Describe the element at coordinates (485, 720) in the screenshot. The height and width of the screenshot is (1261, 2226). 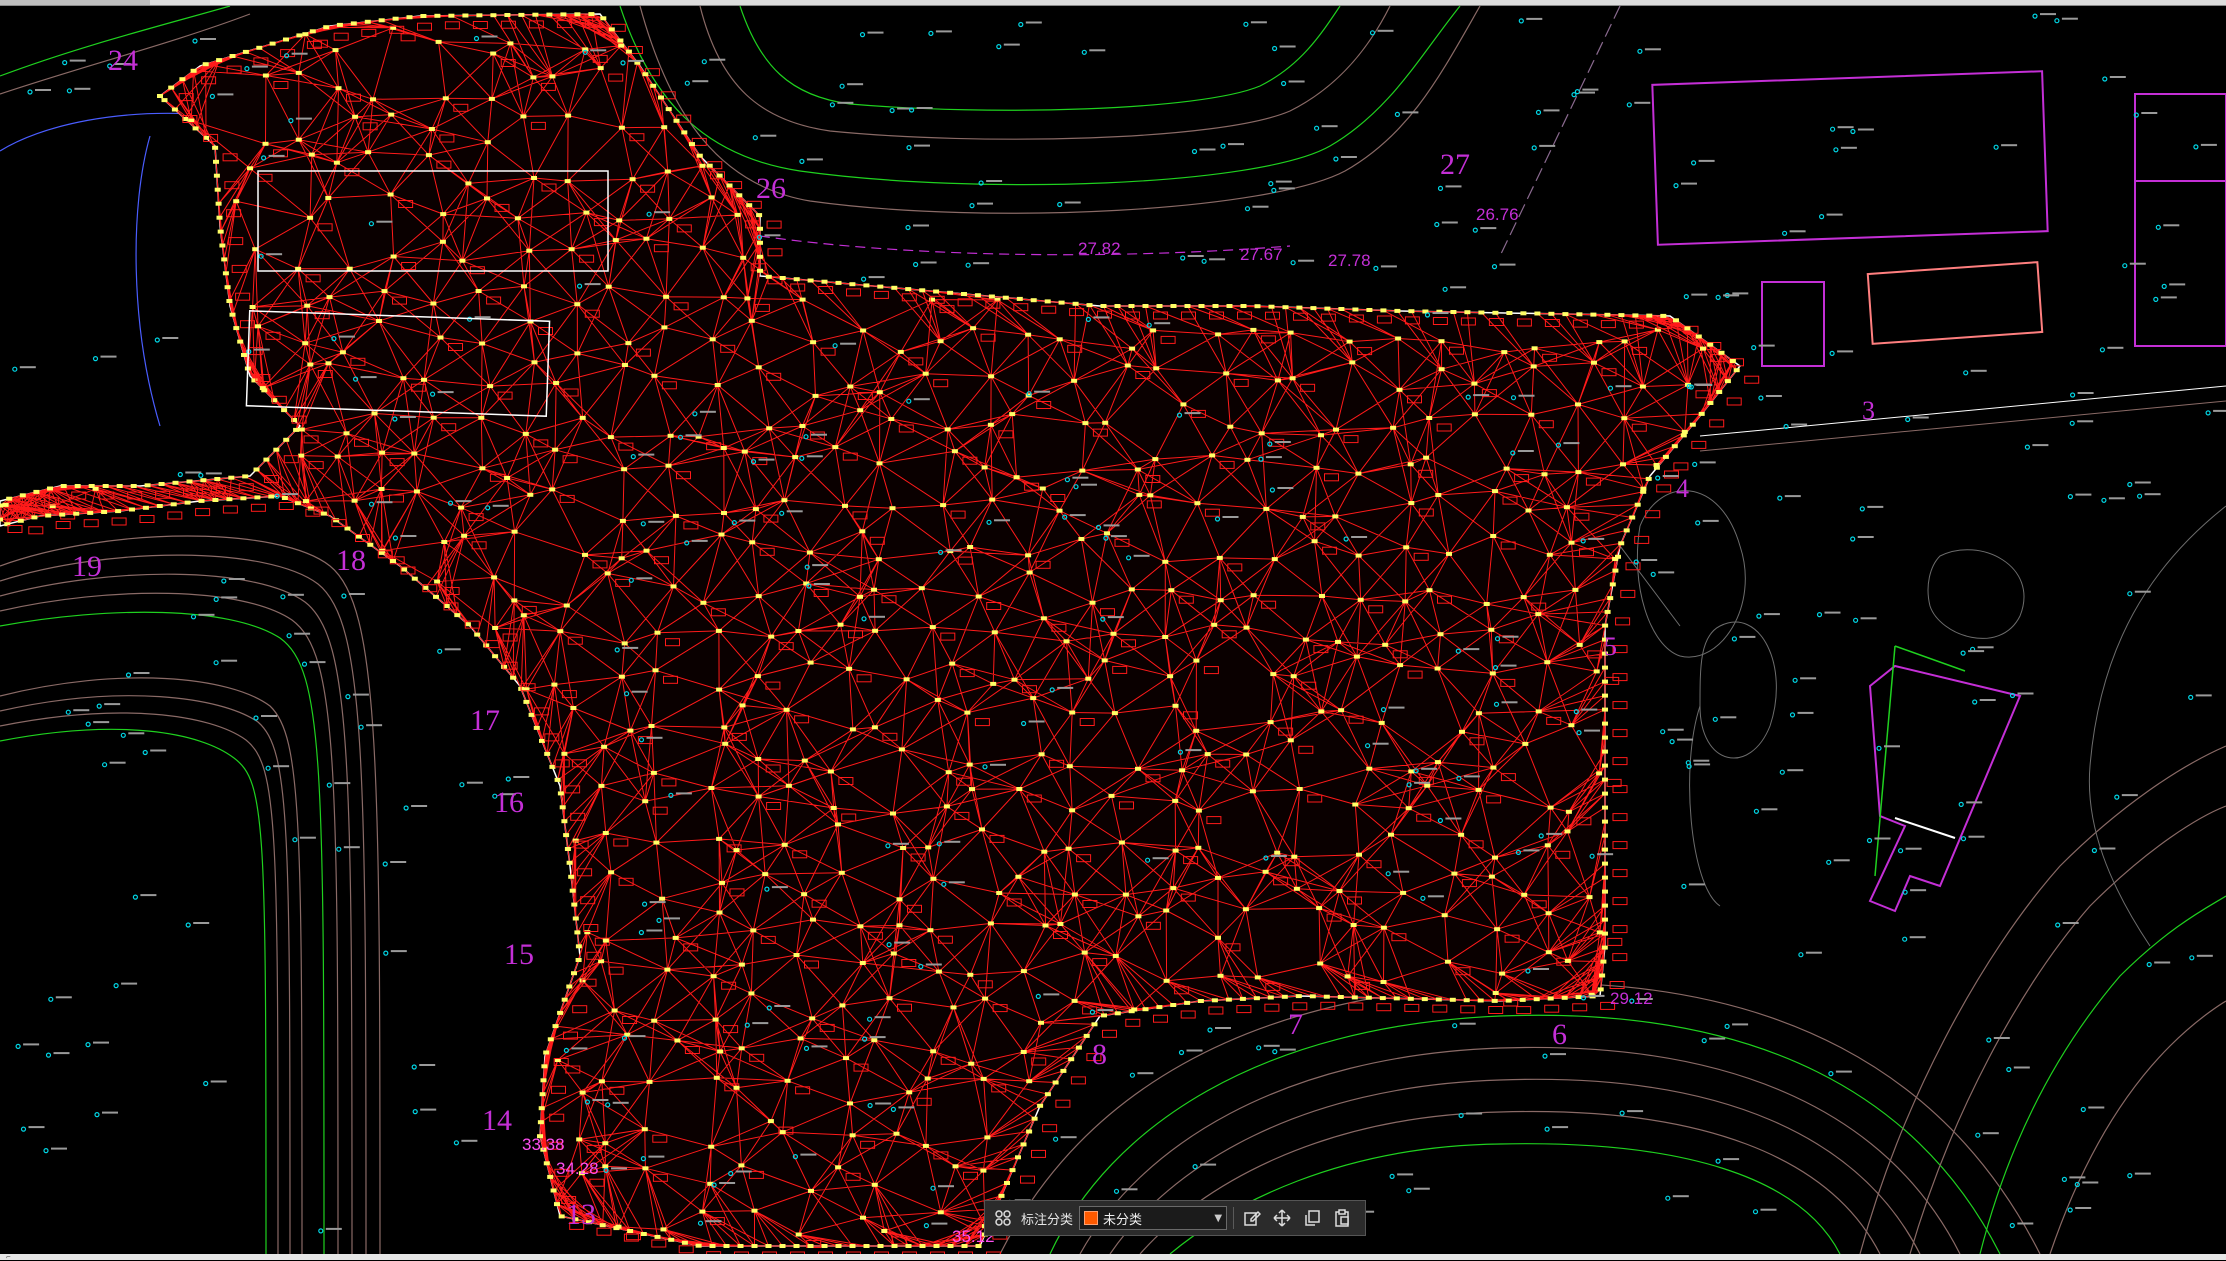
I see `section-label: 17` at that location.